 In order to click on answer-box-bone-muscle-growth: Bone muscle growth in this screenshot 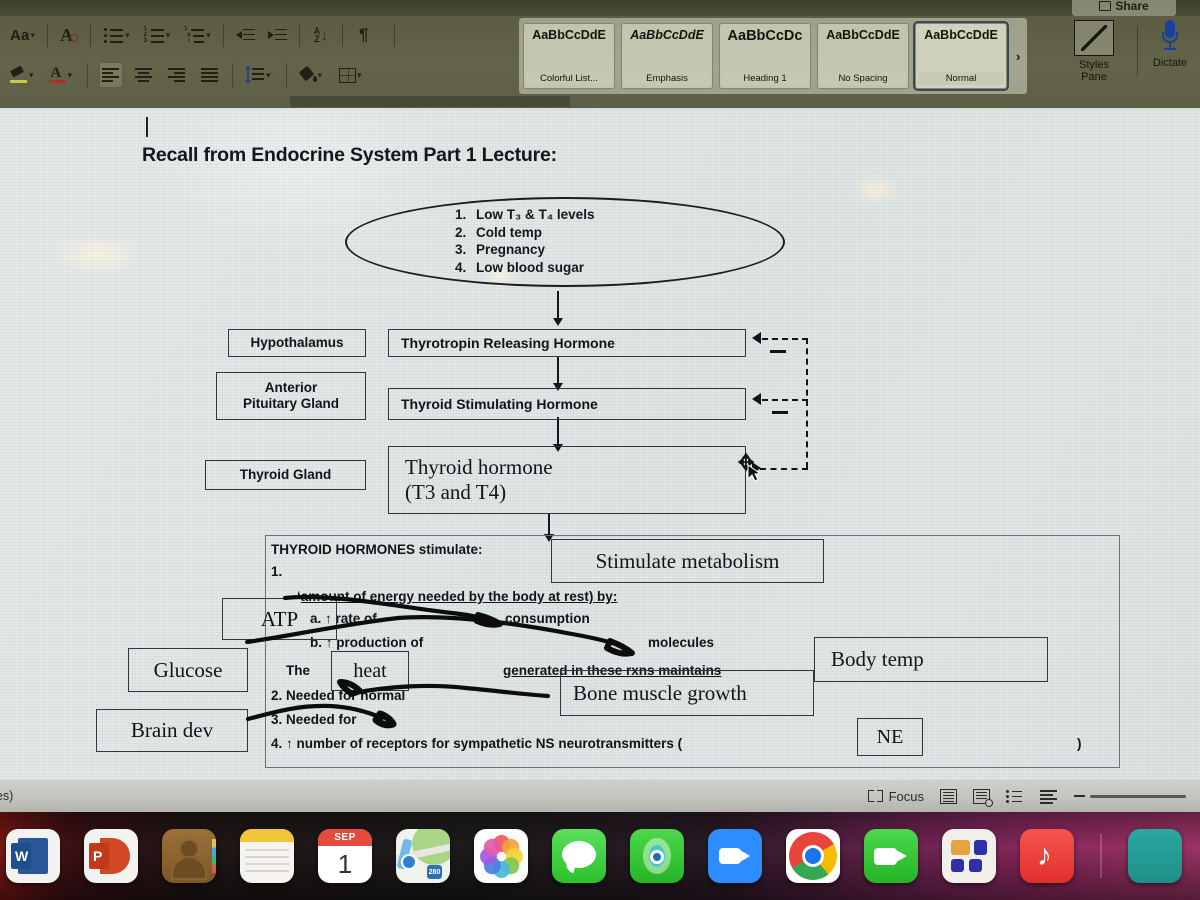, I will do `click(687, 693)`.